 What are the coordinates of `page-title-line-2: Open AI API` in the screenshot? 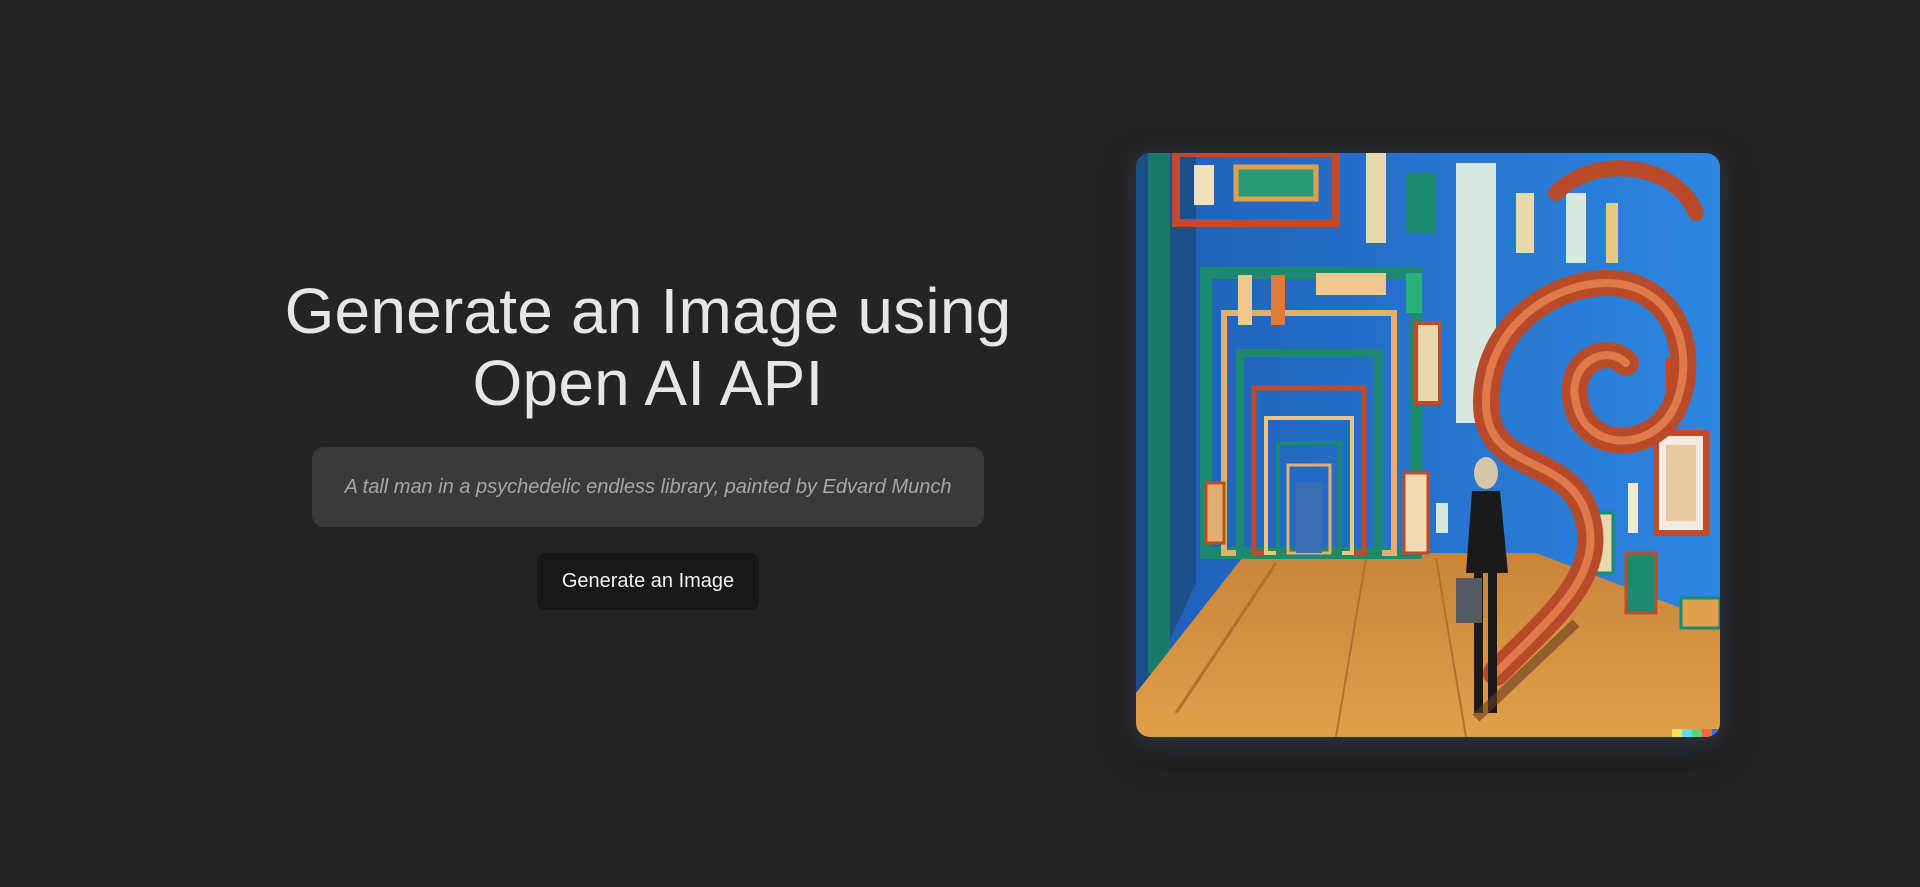 It's located at (648, 383).